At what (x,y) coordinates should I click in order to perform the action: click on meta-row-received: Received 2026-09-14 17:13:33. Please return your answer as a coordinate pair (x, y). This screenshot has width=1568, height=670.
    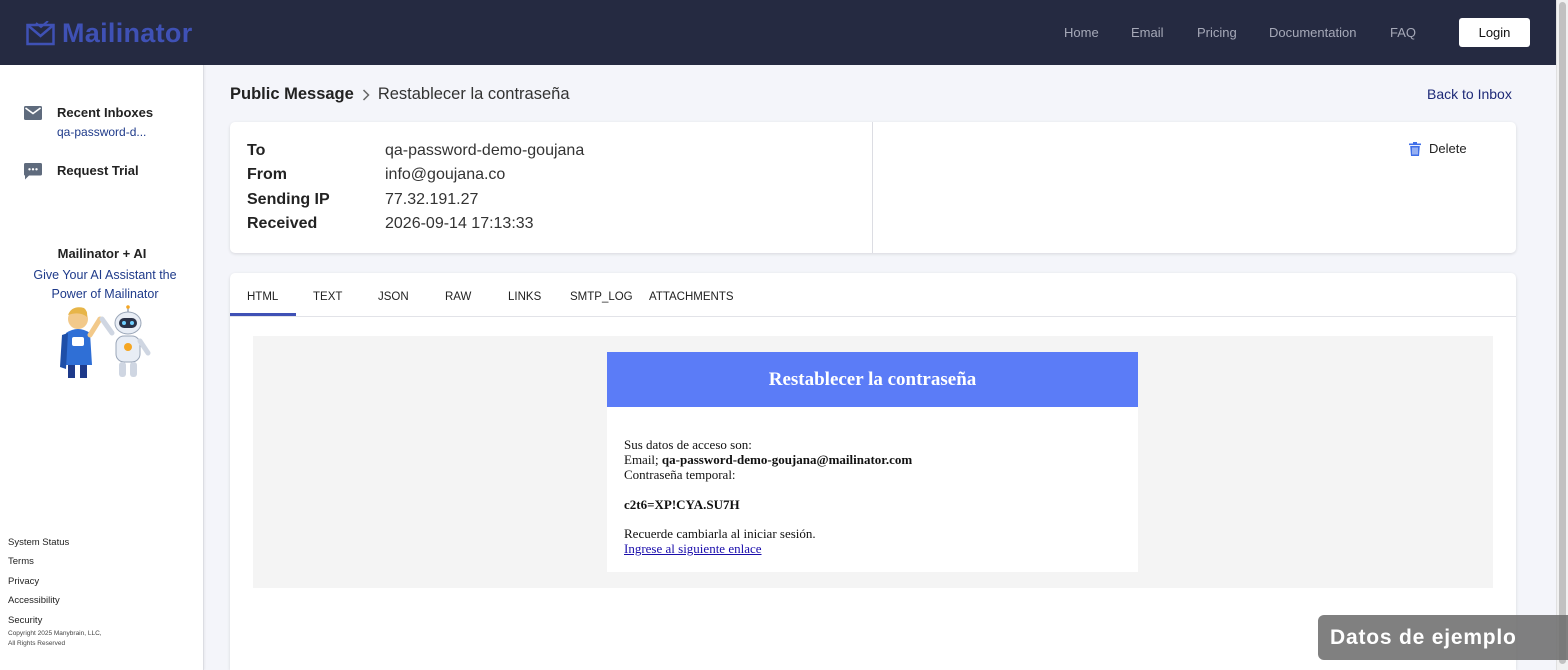
    Looking at the image, I should click on (390, 224).